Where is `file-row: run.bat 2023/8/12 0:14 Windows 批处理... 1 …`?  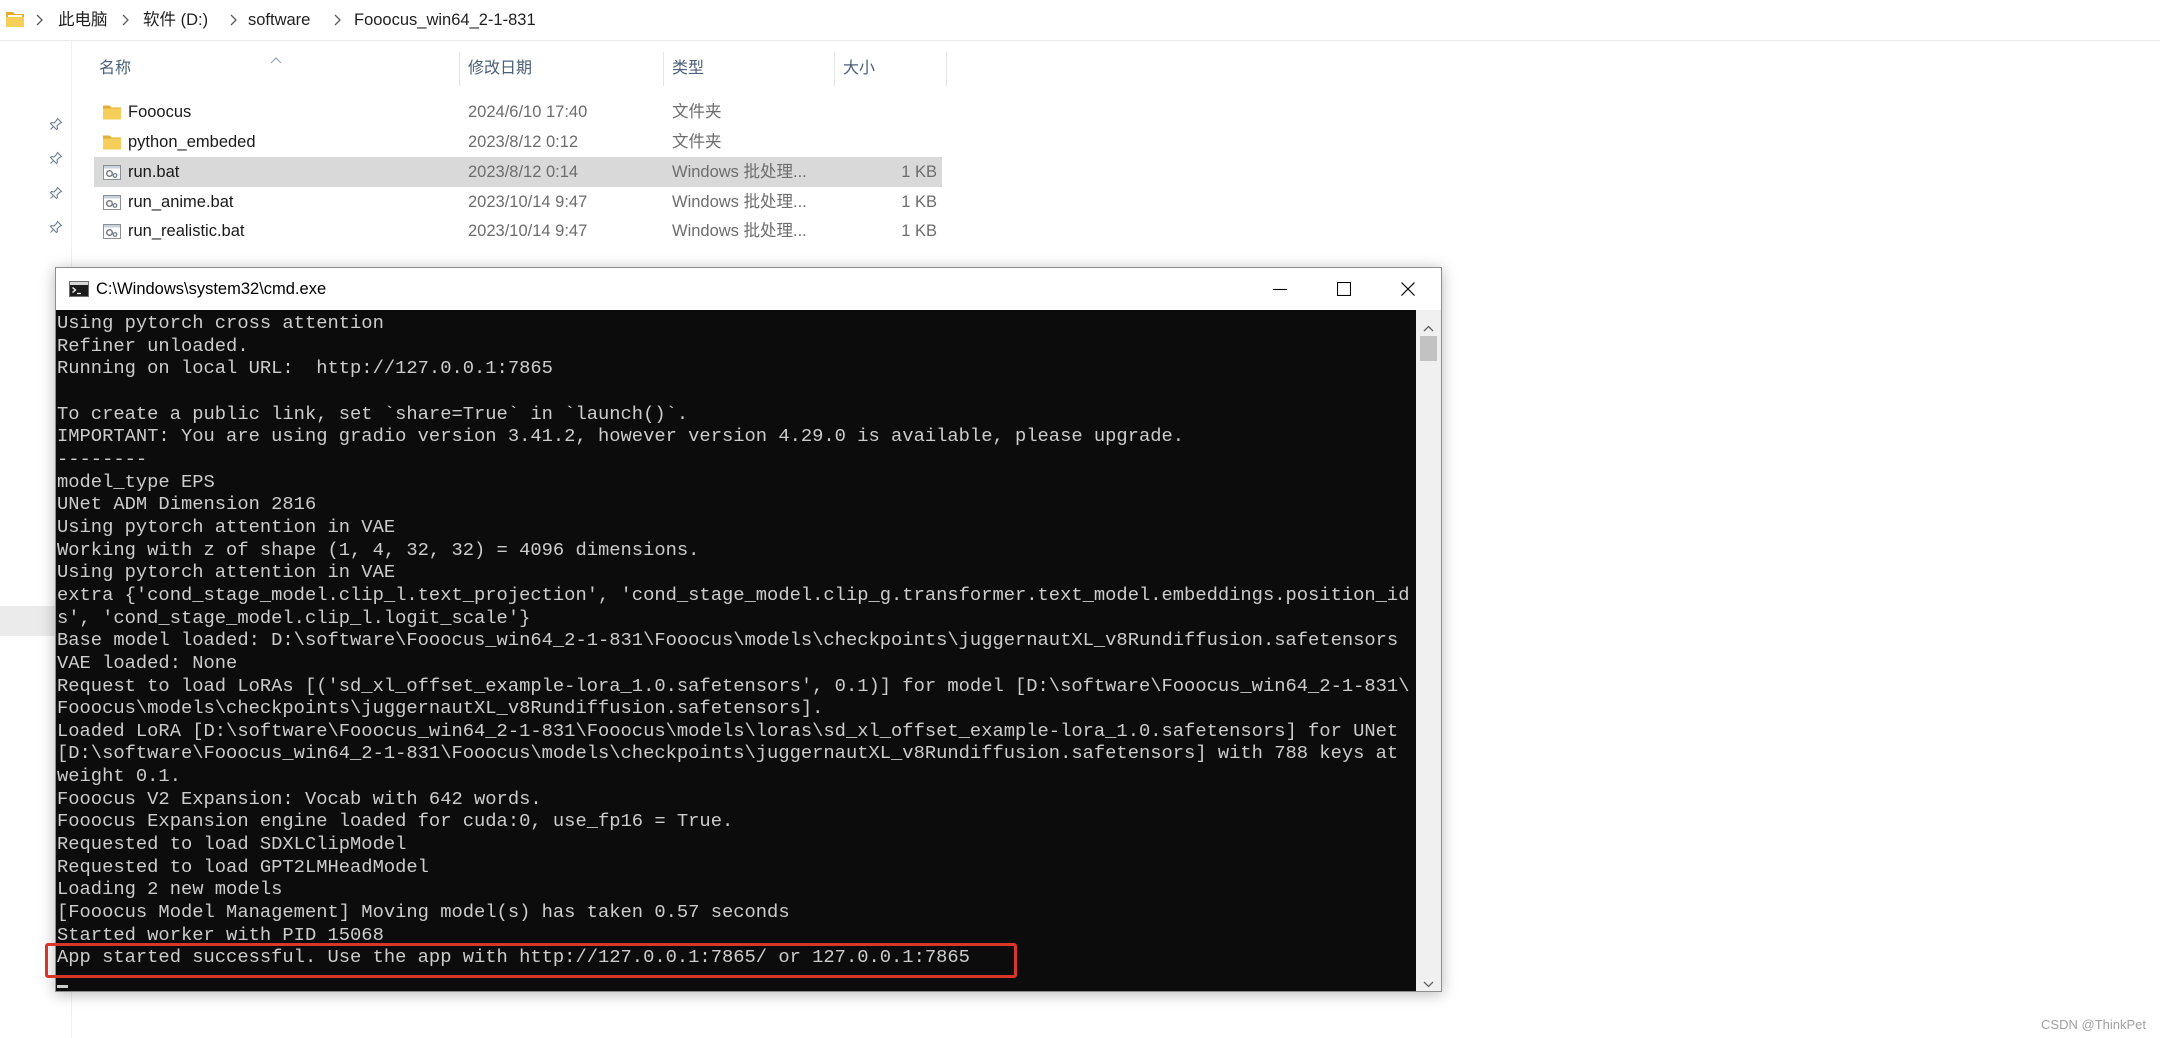 file-row: run.bat 2023/8/12 0:14 Windows 批处理... 1 … is located at coordinates (518, 172).